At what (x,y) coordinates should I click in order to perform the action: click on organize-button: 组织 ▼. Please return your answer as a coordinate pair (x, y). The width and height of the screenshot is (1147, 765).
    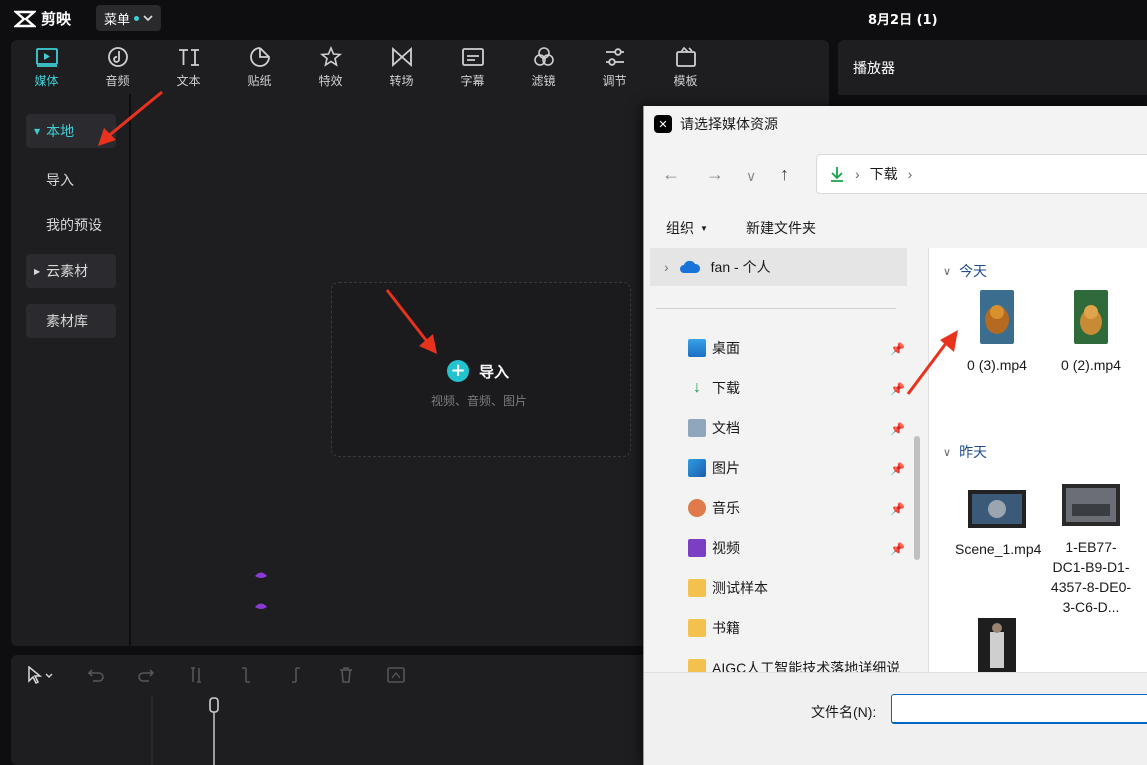
    Looking at the image, I should click on (687, 228).